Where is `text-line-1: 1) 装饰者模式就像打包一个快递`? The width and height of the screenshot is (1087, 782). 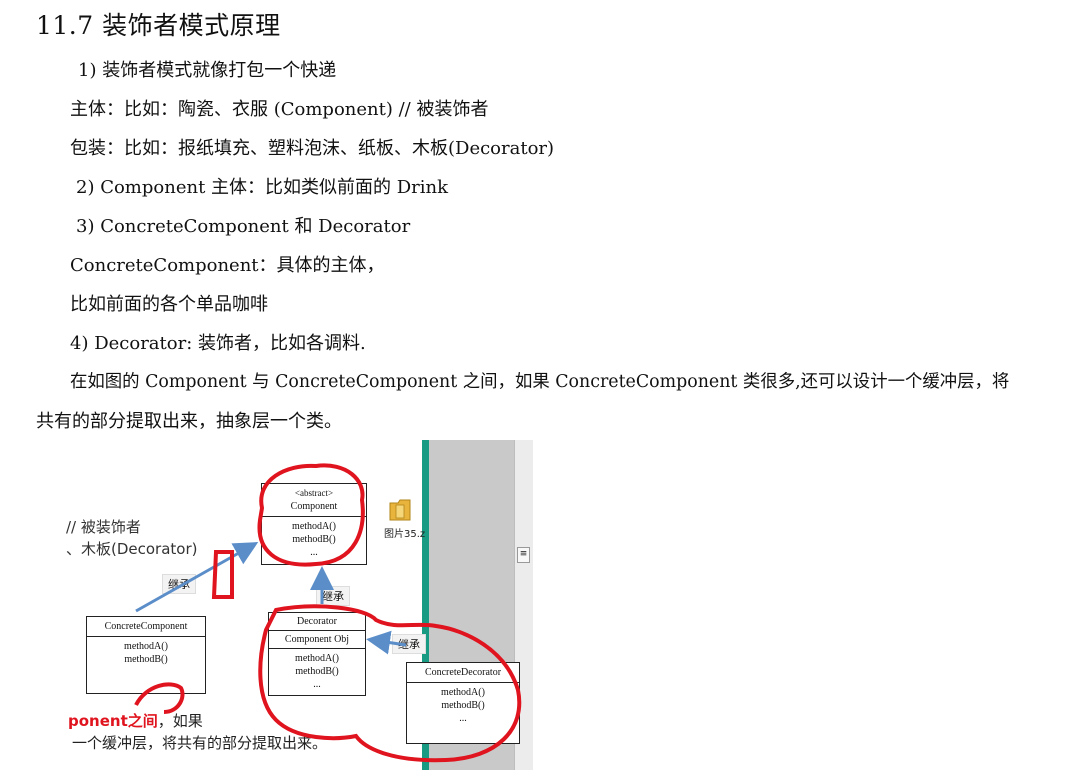
text-line-1: 1) 装饰者模式就像打包一个快递 is located at coordinates (207, 70).